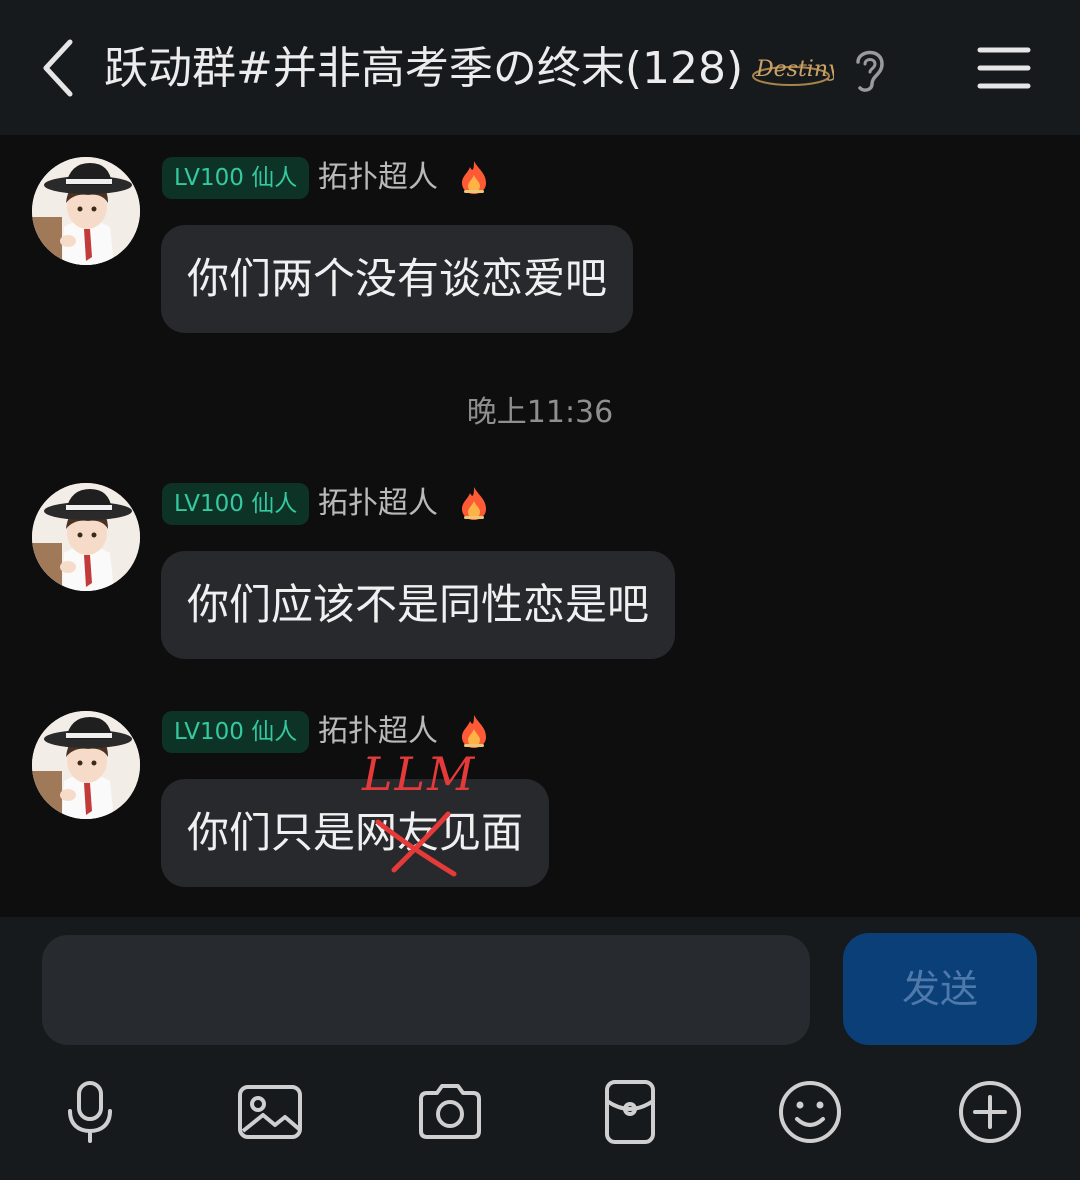  What do you see at coordinates (418, 605) in the screenshot?
I see `message-bubble: 你们应该不是同性恋是吧` at bounding box center [418, 605].